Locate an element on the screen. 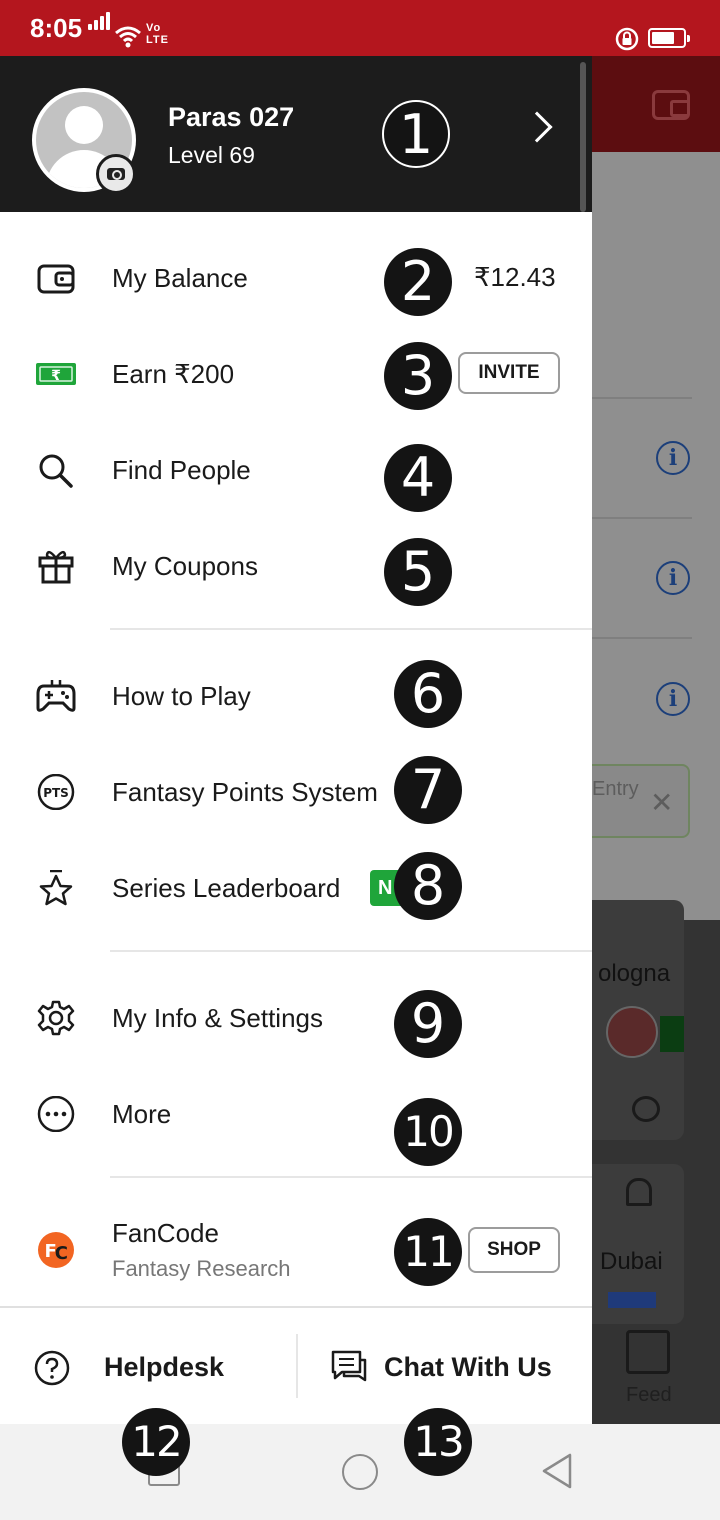 Image resolution: width=720 pixels, height=1520 pixels. home-button is located at coordinates (360, 1472).